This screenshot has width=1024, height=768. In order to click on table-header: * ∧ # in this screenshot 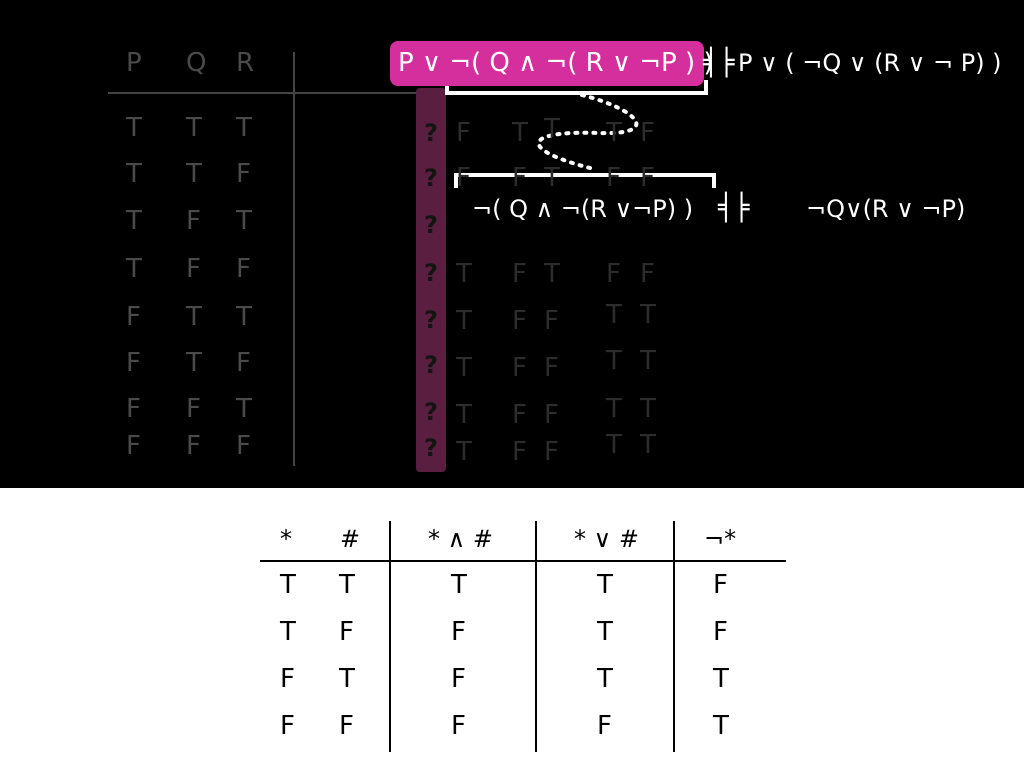, I will do `click(460, 539)`.